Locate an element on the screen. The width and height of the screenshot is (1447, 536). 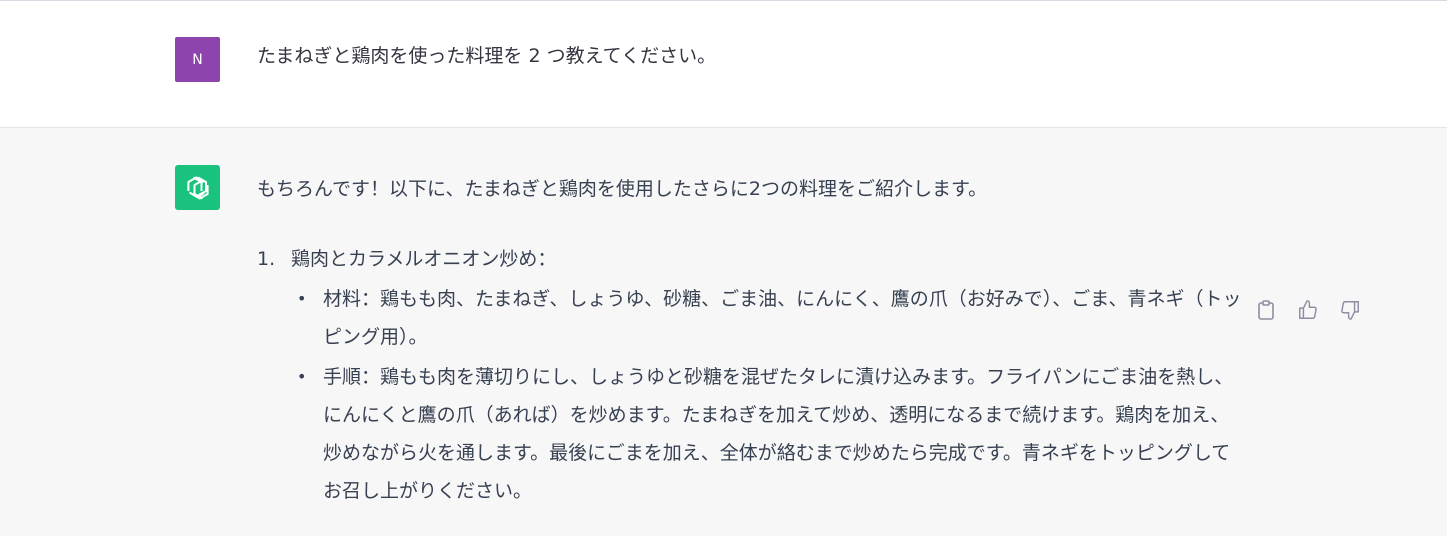
assistant-intro-text: もちろんです！以下に、たまねぎと鶏肉を使用したさらに2つの料理をご紹介します。 is located at coordinates (622, 189).